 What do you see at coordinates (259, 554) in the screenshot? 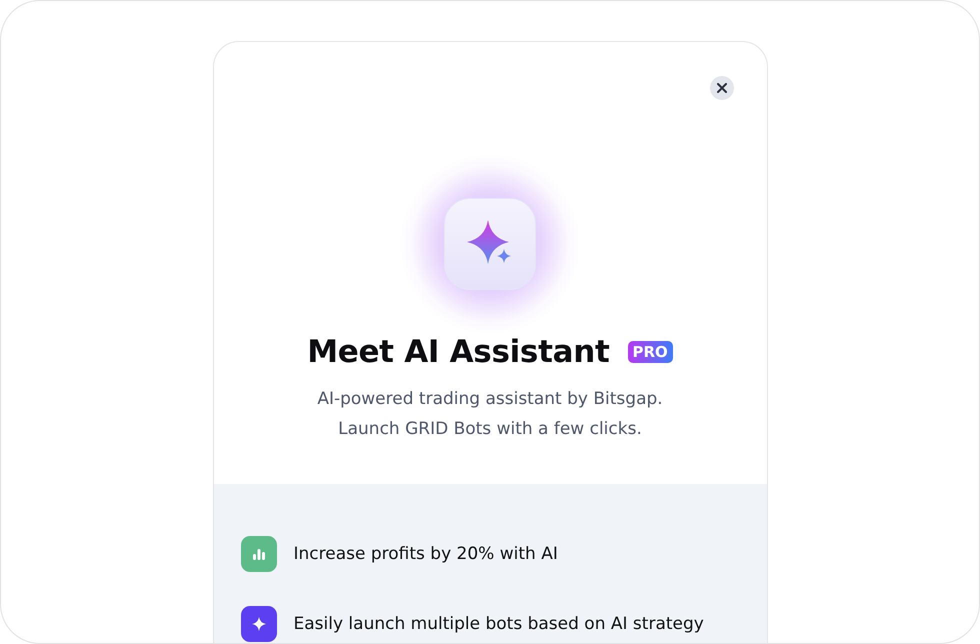
I see `bar-chart-icon` at bounding box center [259, 554].